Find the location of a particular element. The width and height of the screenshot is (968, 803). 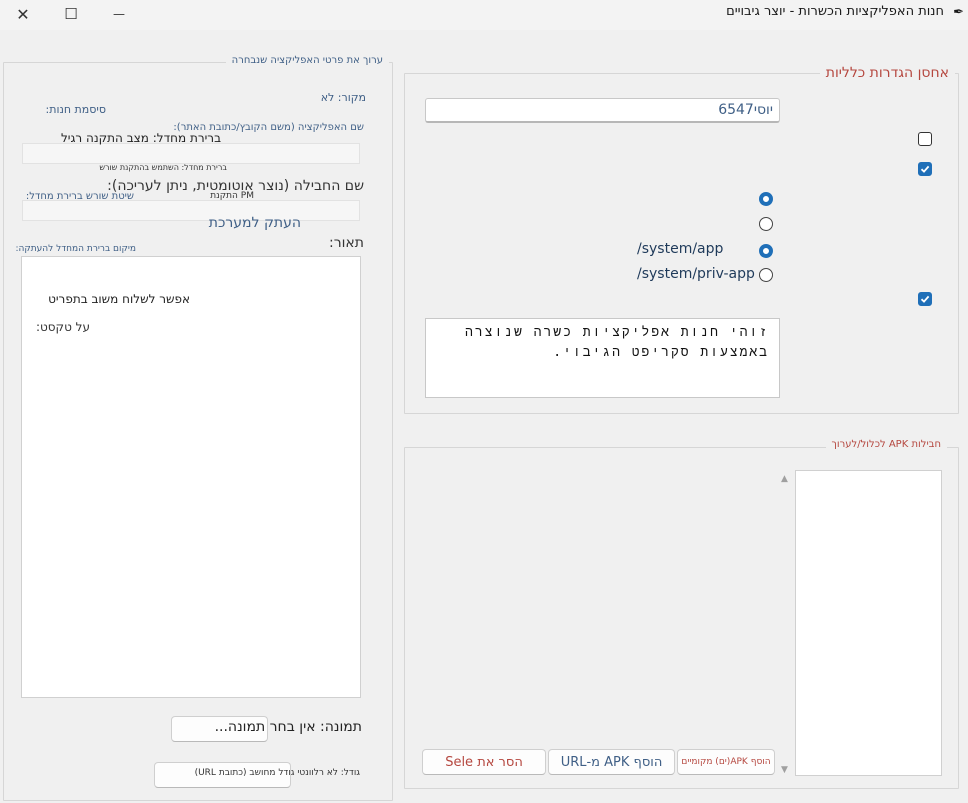

loc-priv-label: /system/priv-app is located at coordinates (696, 274).